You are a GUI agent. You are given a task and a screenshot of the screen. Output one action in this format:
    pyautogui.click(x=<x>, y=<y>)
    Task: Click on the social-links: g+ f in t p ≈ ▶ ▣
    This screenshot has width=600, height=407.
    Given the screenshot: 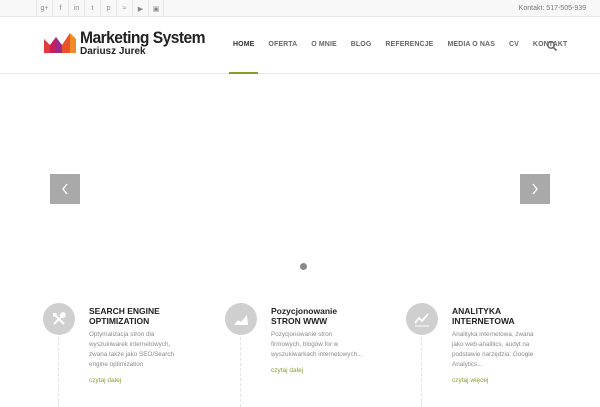 What is the action you would take?
    pyautogui.click(x=100, y=8)
    